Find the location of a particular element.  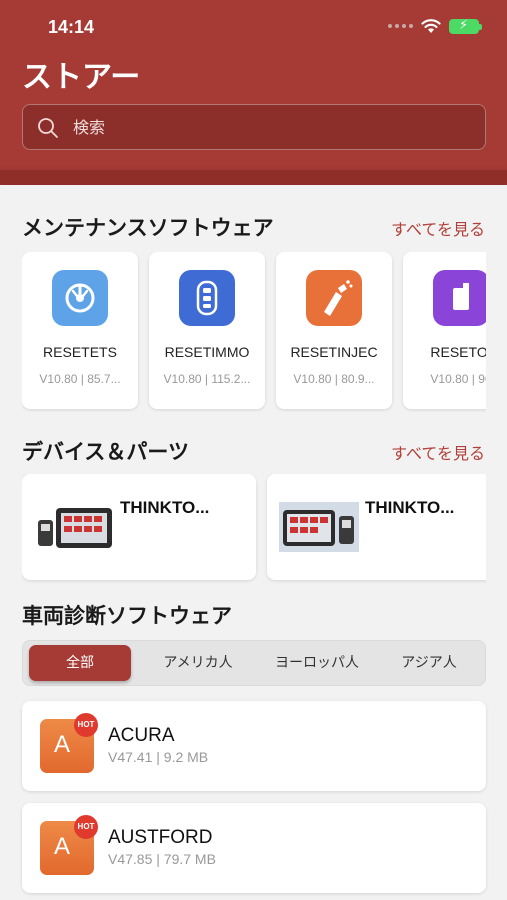

search-bar is located at coordinates (254, 127).